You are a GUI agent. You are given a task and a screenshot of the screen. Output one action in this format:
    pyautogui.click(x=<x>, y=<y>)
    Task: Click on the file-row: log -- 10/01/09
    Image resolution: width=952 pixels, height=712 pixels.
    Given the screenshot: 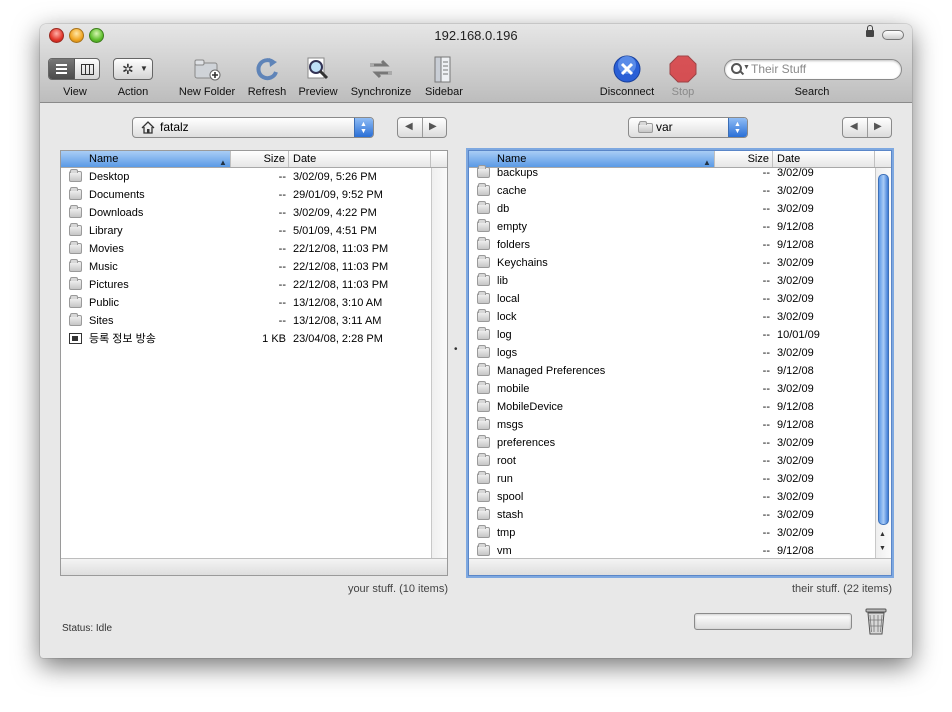 What is the action you would take?
    pyautogui.click(x=672, y=335)
    